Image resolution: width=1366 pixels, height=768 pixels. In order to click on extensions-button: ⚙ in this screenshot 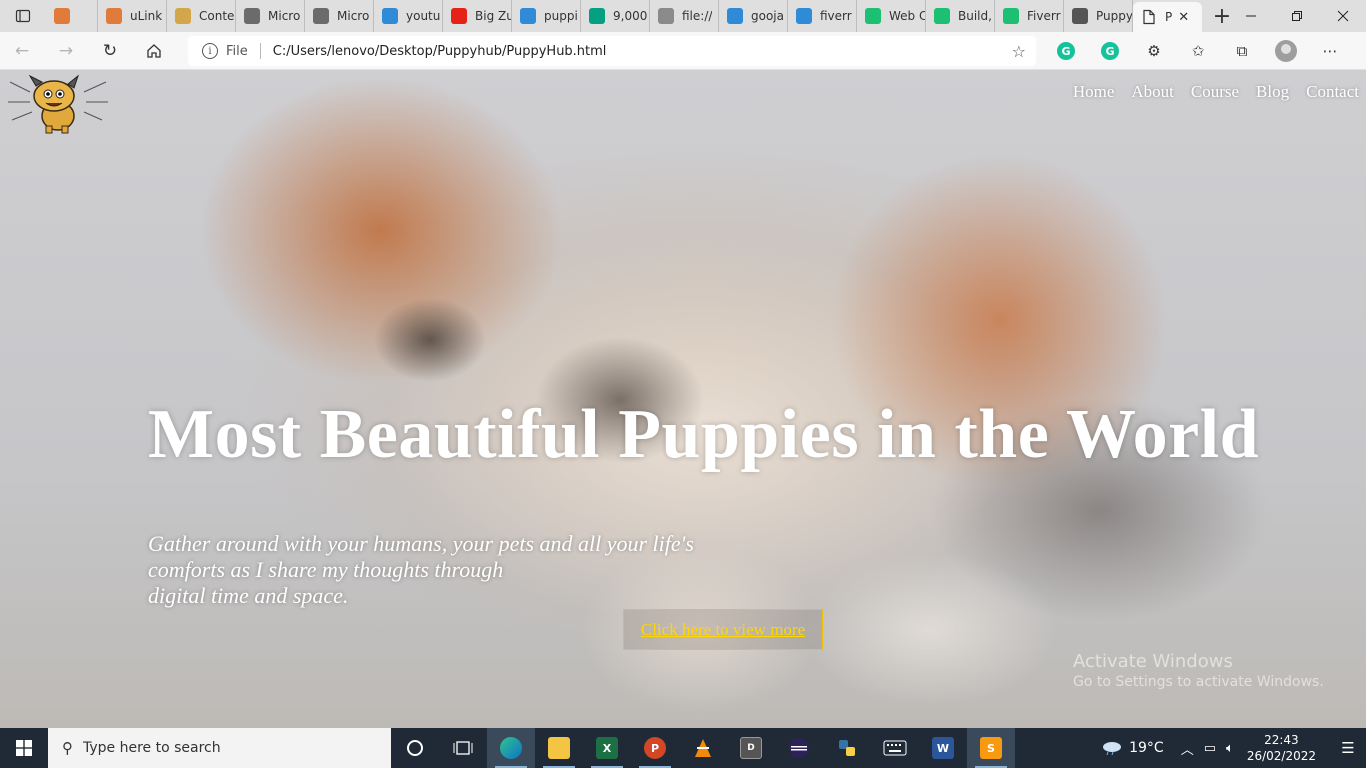, I will do `click(1154, 51)`.